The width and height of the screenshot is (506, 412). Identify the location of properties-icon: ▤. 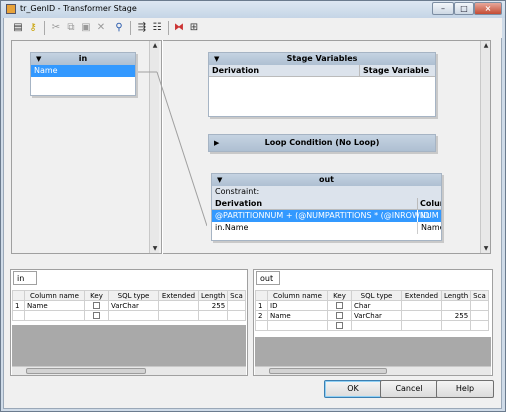
(18, 28).